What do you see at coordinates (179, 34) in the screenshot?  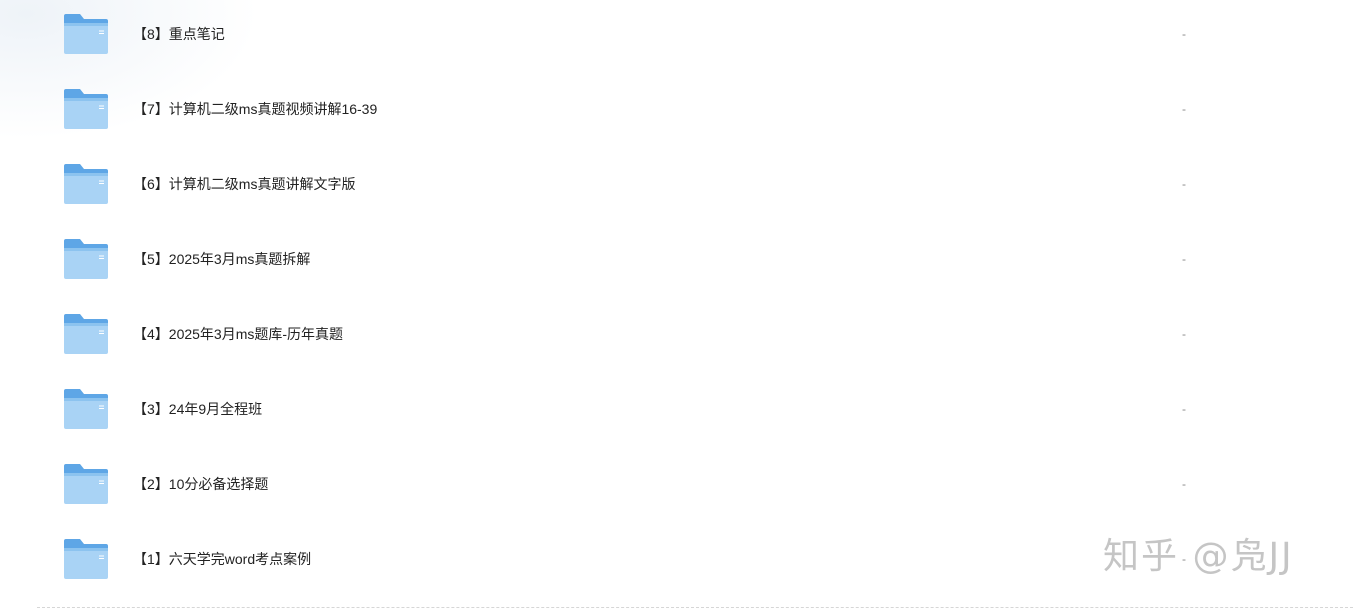 I see `file-name: 【8】重点笔记` at bounding box center [179, 34].